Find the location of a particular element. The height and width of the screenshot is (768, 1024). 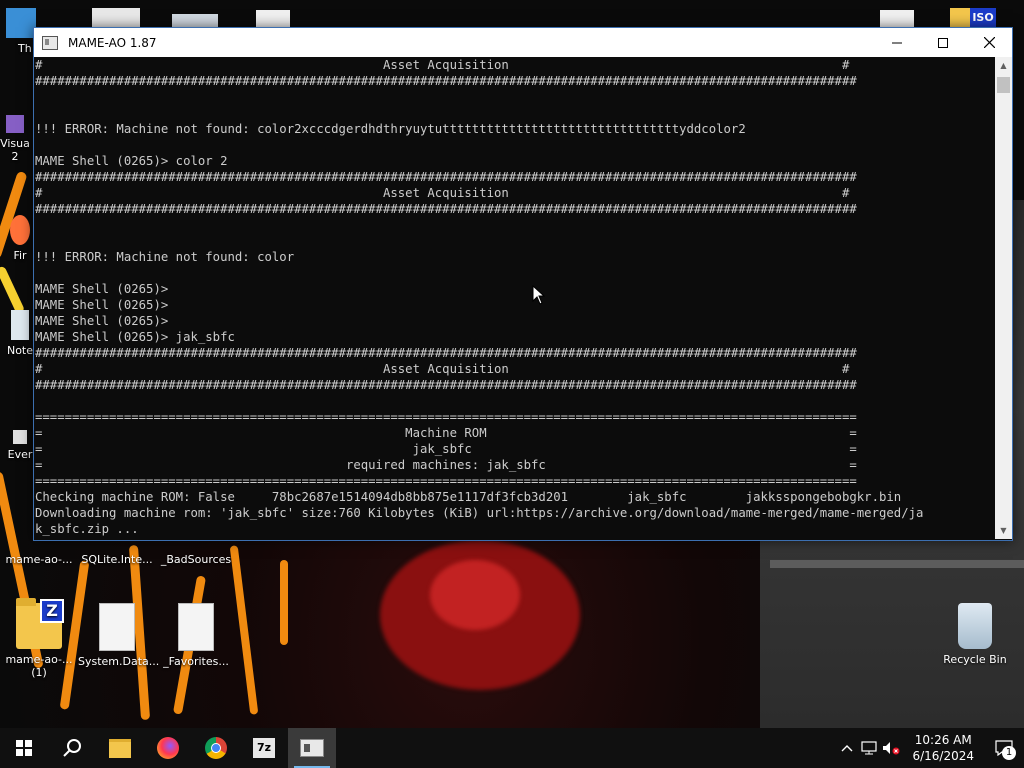

file-explorer-icon is located at coordinates (120, 748).